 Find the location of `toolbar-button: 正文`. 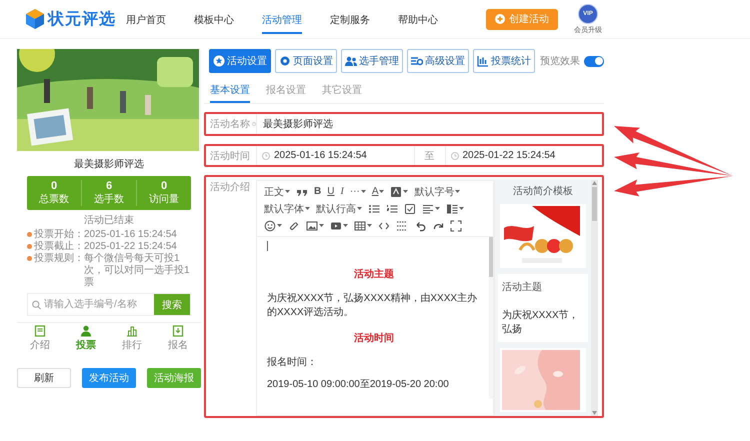

toolbar-button: 正文 is located at coordinates (277, 191).